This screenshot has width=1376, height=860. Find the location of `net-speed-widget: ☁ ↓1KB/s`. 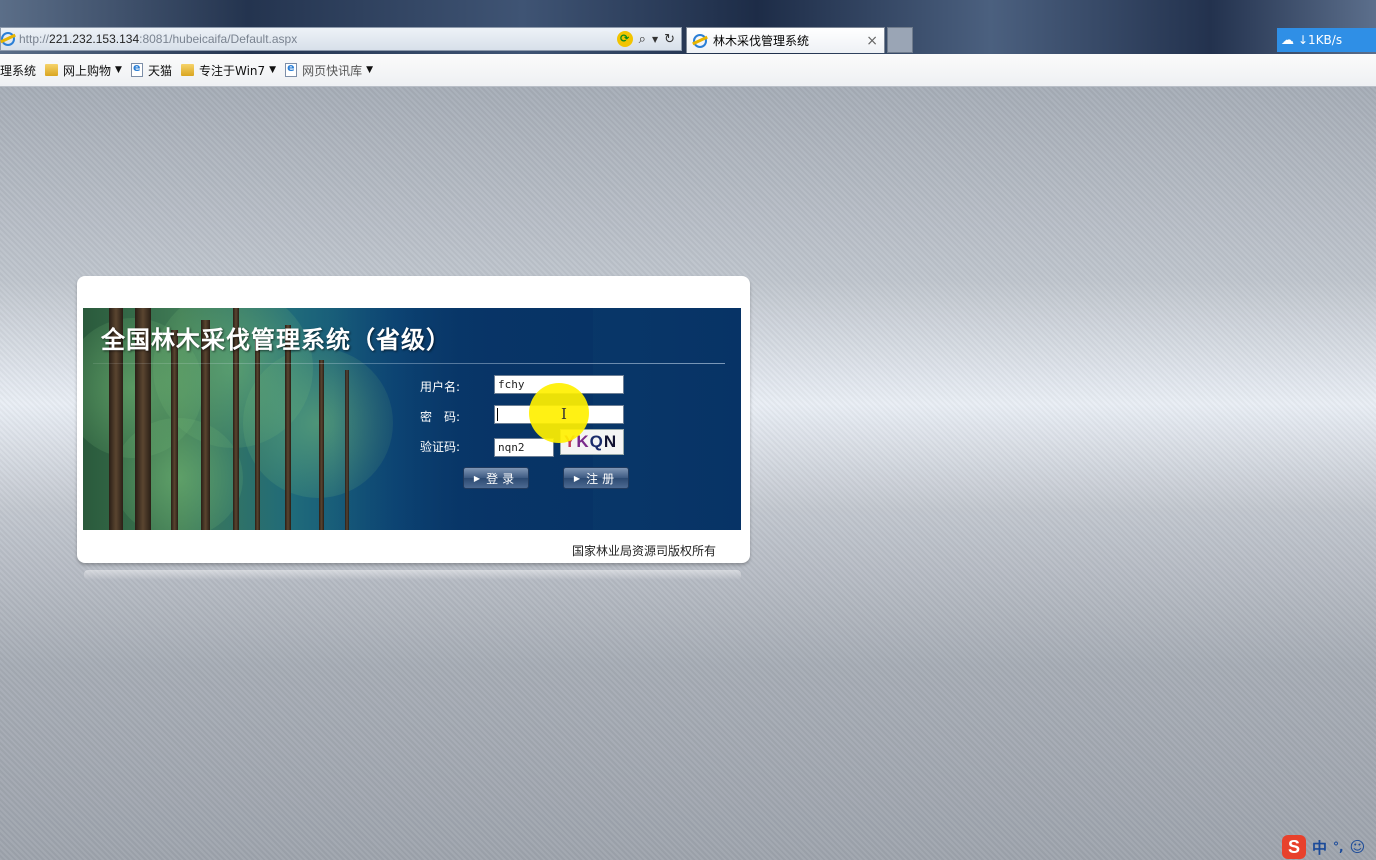

net-speed-widget: ☁ ↓1KB/s is located at coordinates (1326, 40).